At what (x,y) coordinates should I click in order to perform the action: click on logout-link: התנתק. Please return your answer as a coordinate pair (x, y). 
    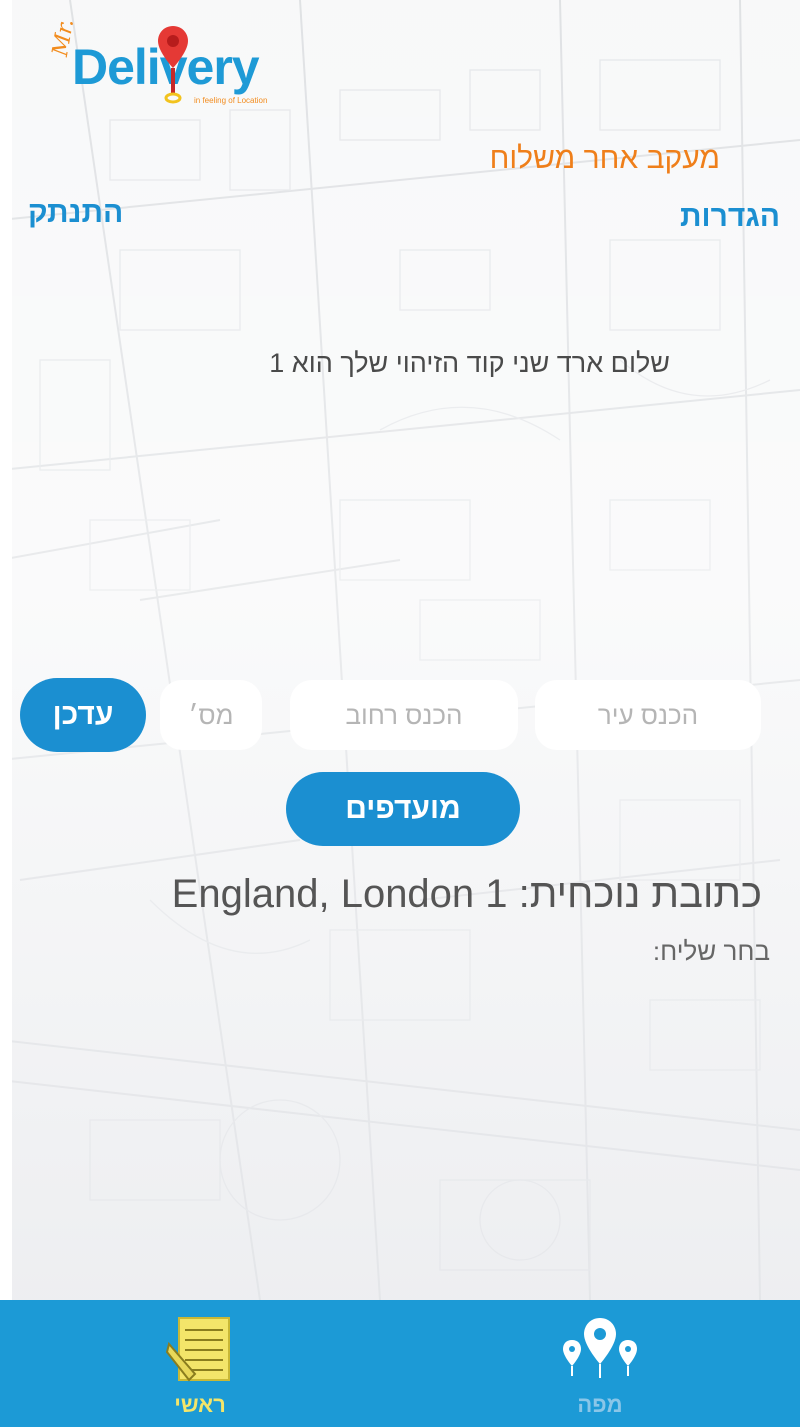
    Looking at the image, I should click on (75, 213).